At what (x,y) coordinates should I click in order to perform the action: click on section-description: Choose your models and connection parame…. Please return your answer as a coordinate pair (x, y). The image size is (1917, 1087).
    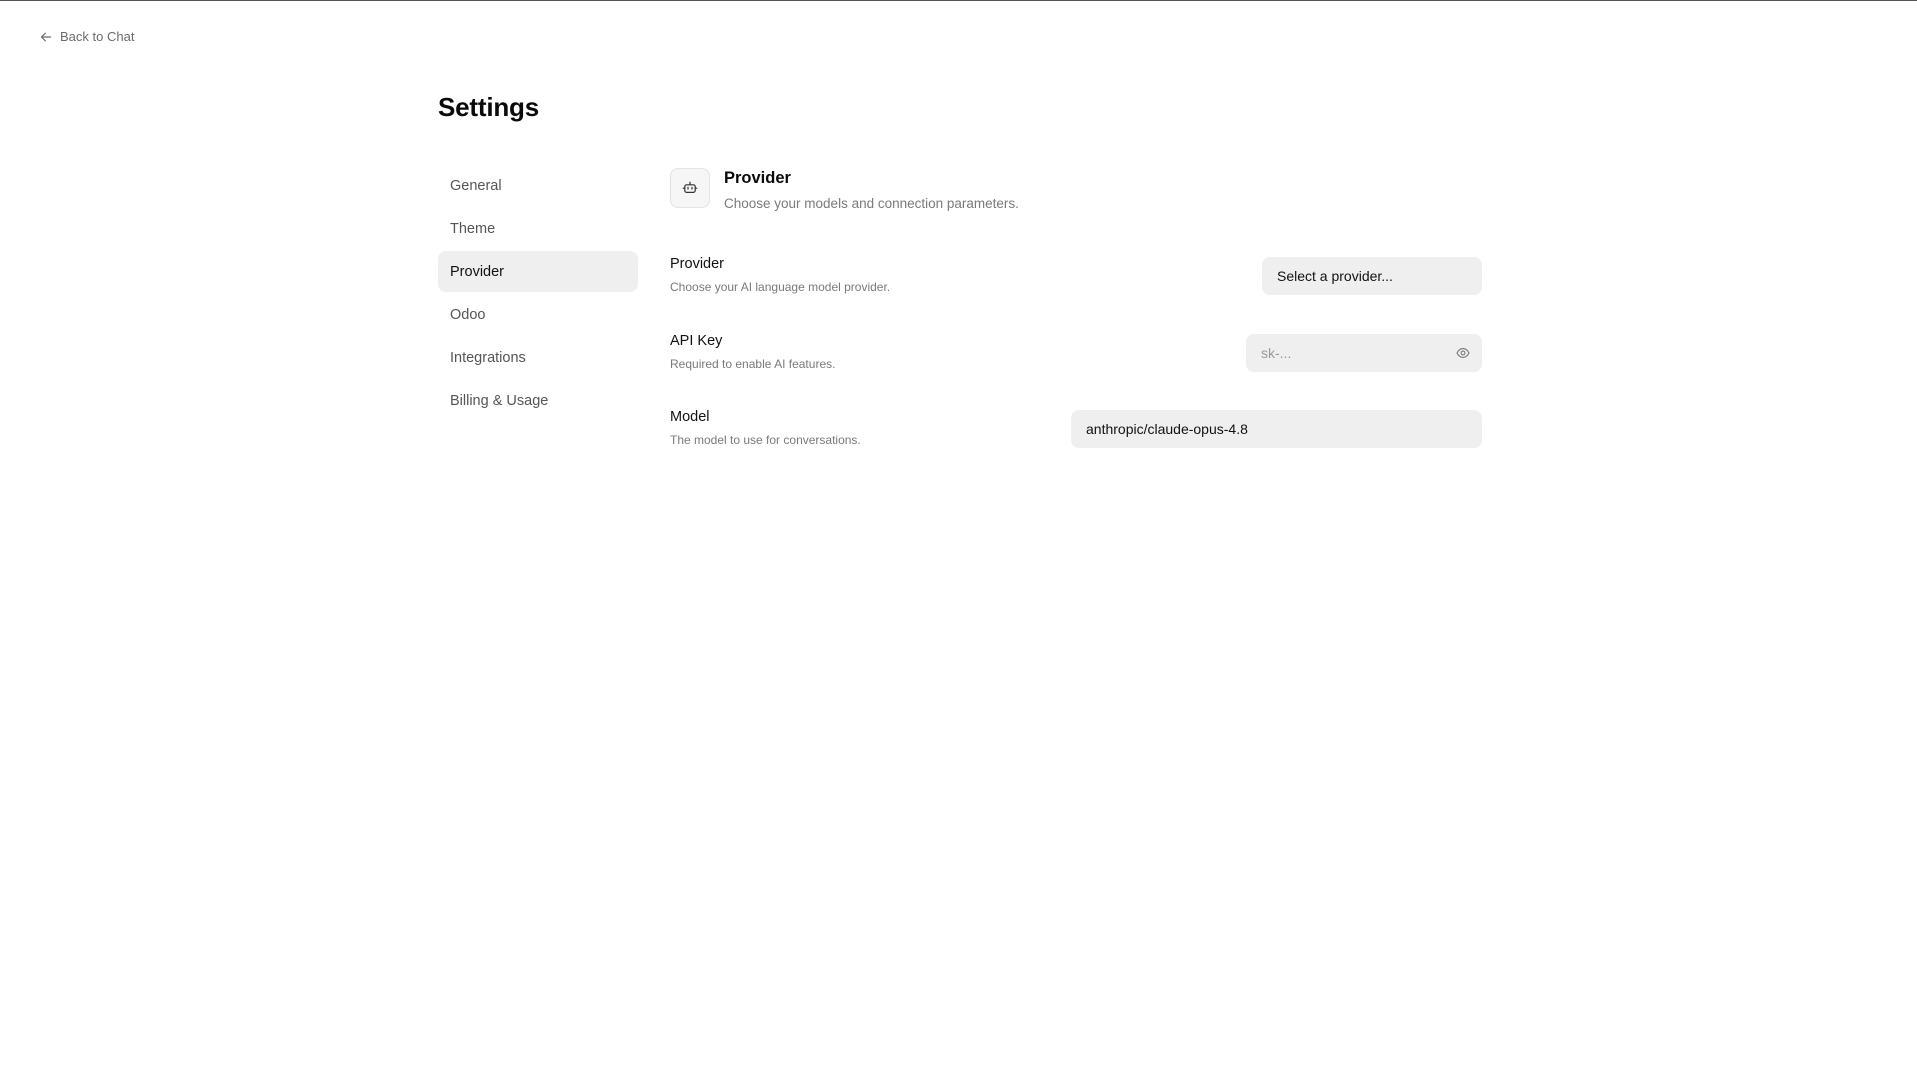
    Looking at the image, I should click on (871, 203).